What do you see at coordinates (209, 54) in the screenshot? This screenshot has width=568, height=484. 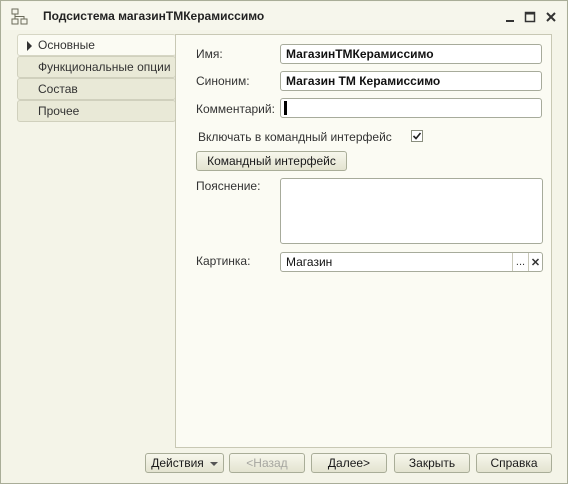 I see `name-label: Имя:` at bounding box center [209, 54].